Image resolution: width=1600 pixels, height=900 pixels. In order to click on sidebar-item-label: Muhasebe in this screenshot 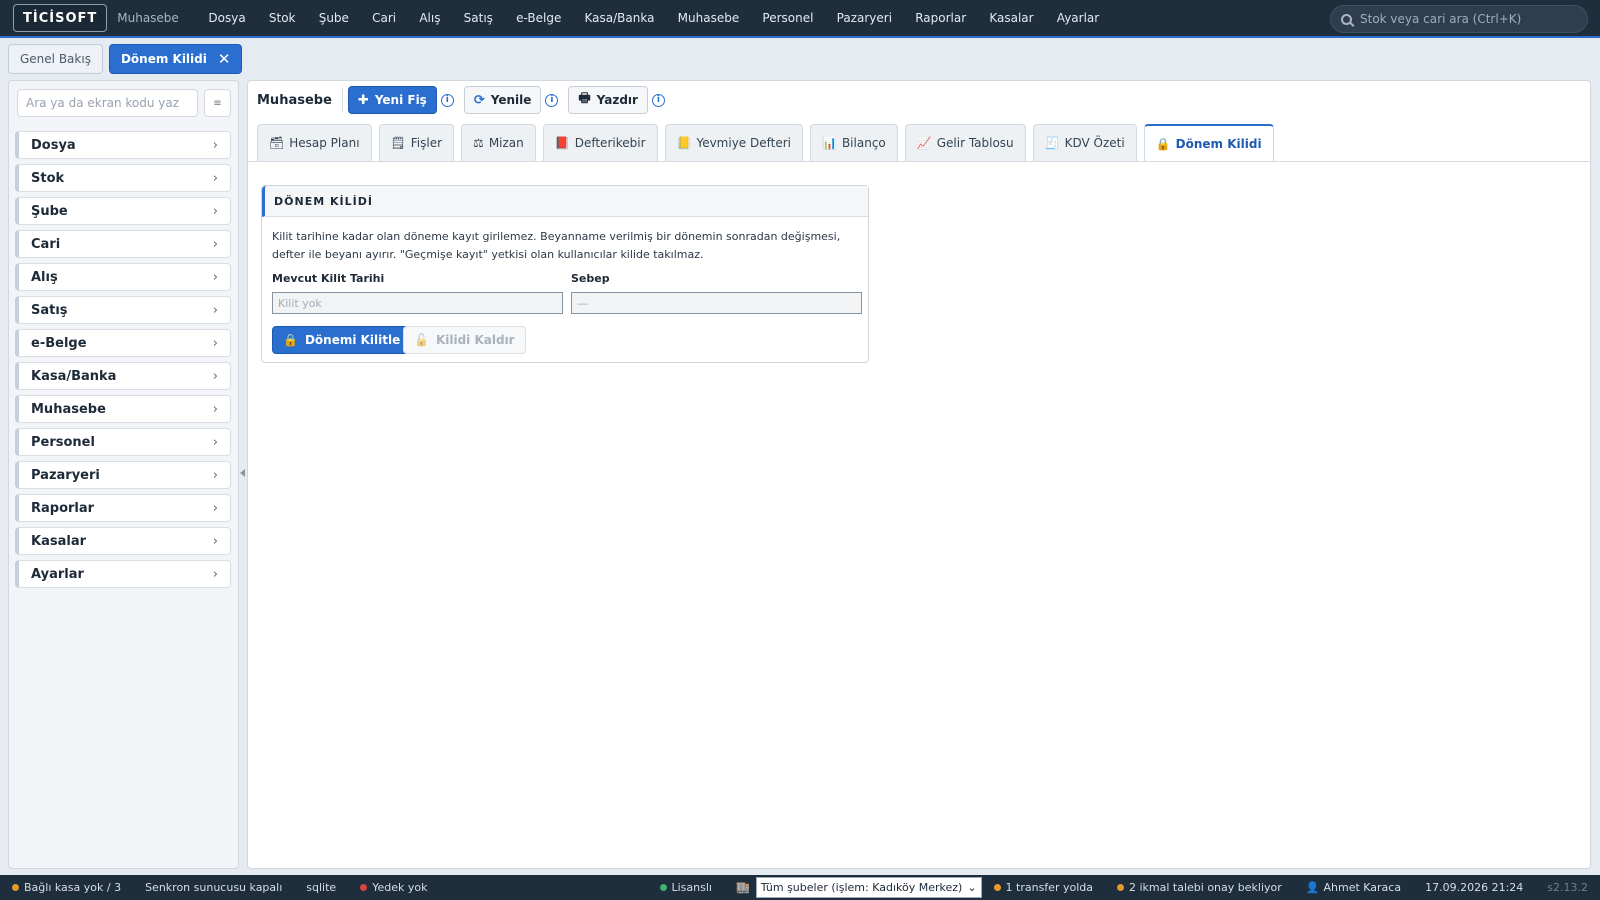, I will do `click(68, 409)`.